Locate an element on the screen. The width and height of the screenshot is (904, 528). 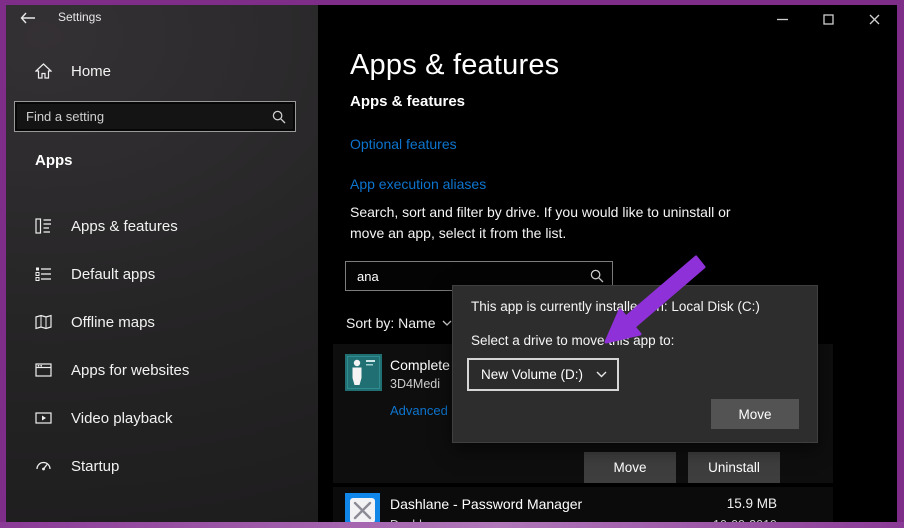
offline-maps-icon is located at coordinates (43, 322).